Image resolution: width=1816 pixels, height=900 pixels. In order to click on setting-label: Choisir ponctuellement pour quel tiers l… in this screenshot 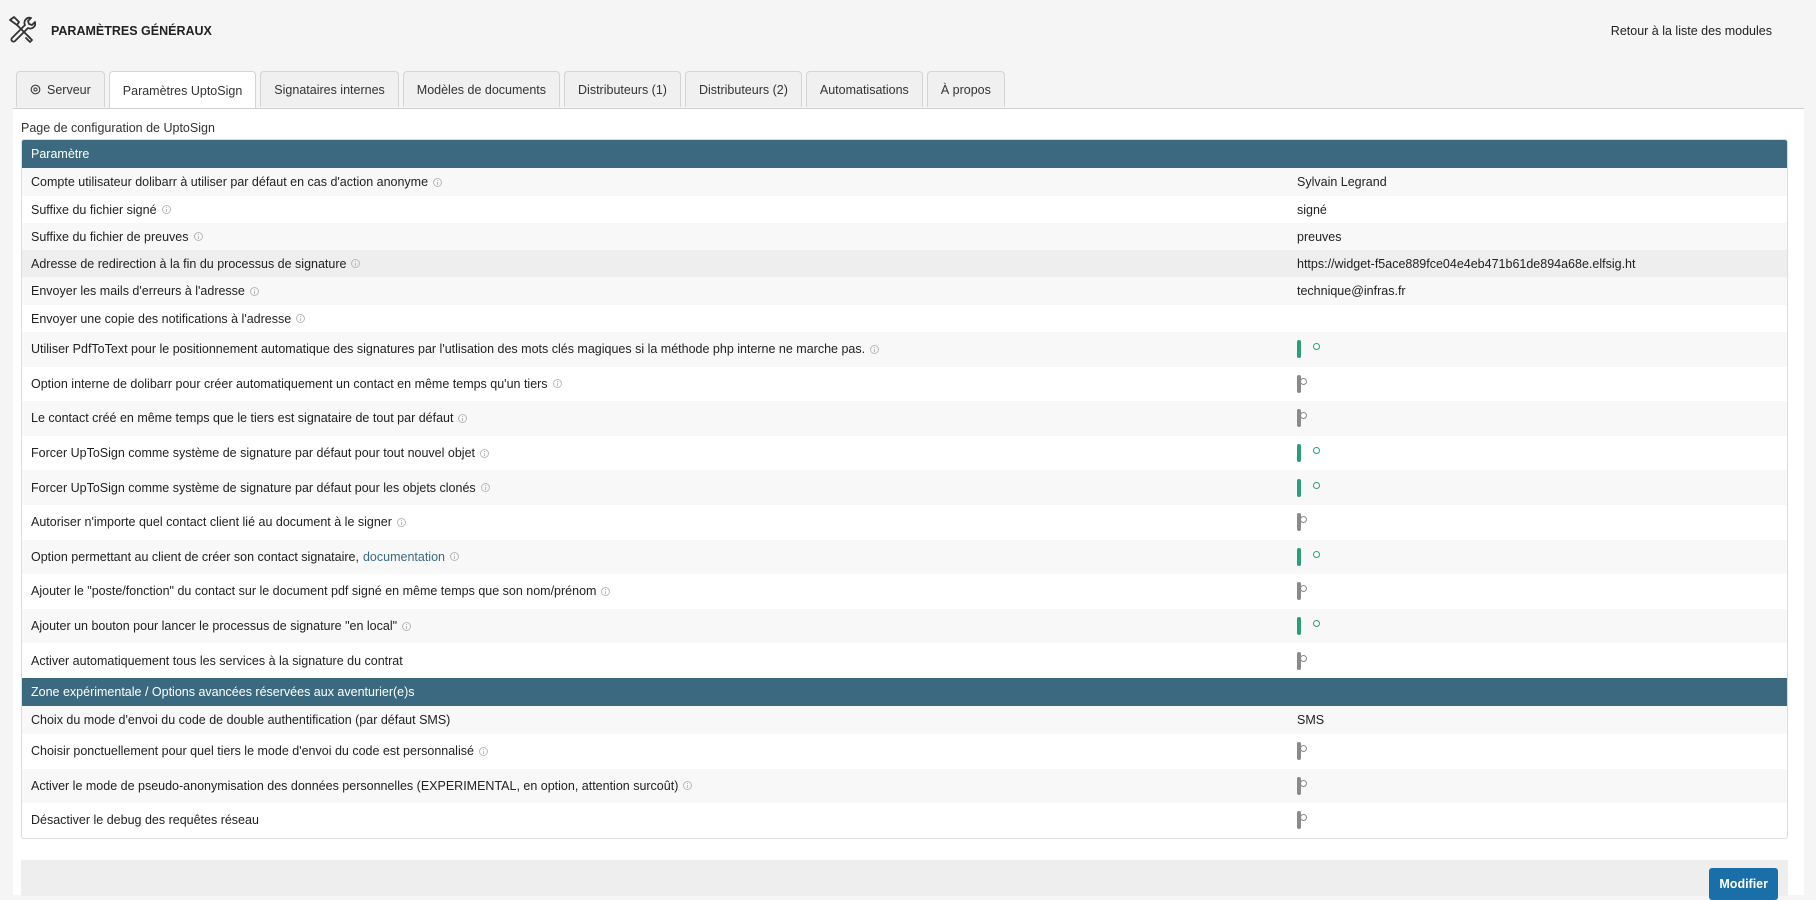, I will do `click(259, 751)`.